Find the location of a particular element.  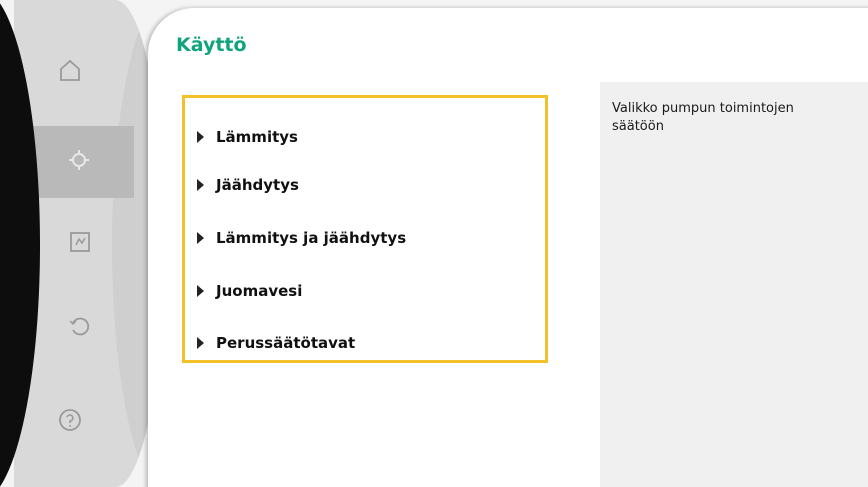

menu-item-heating-and-cooling: Lämmitys ja jäähdytys is located at coordinates (367, 238).